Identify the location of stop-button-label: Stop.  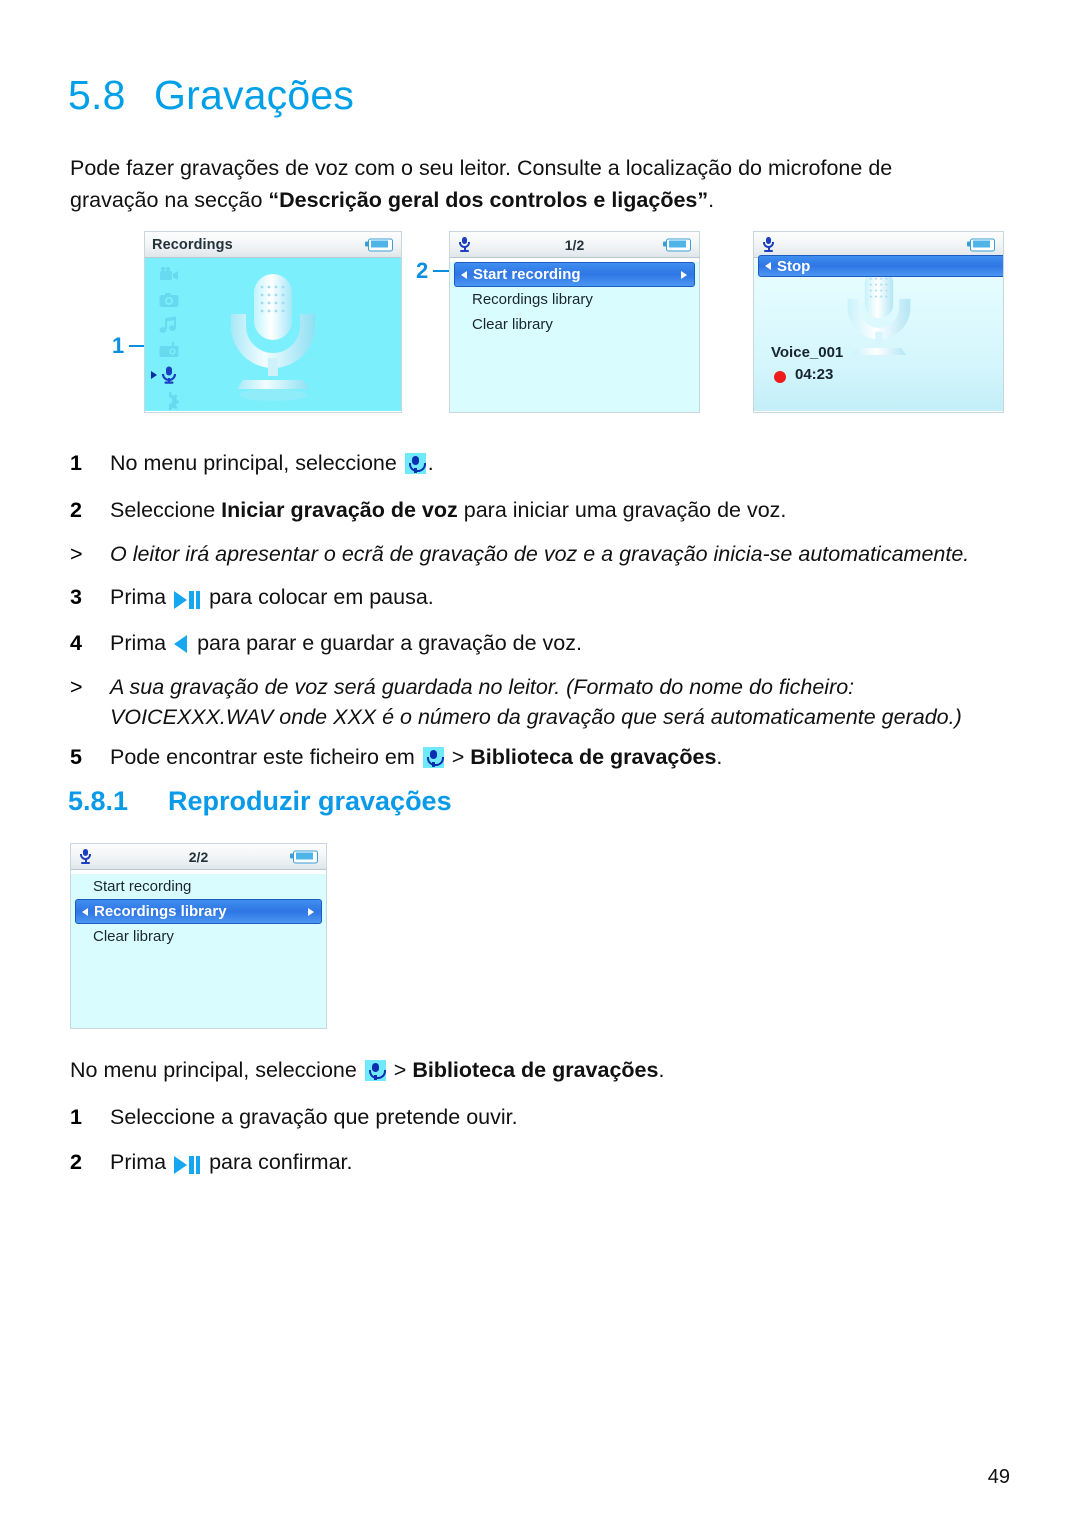
(794, 266).